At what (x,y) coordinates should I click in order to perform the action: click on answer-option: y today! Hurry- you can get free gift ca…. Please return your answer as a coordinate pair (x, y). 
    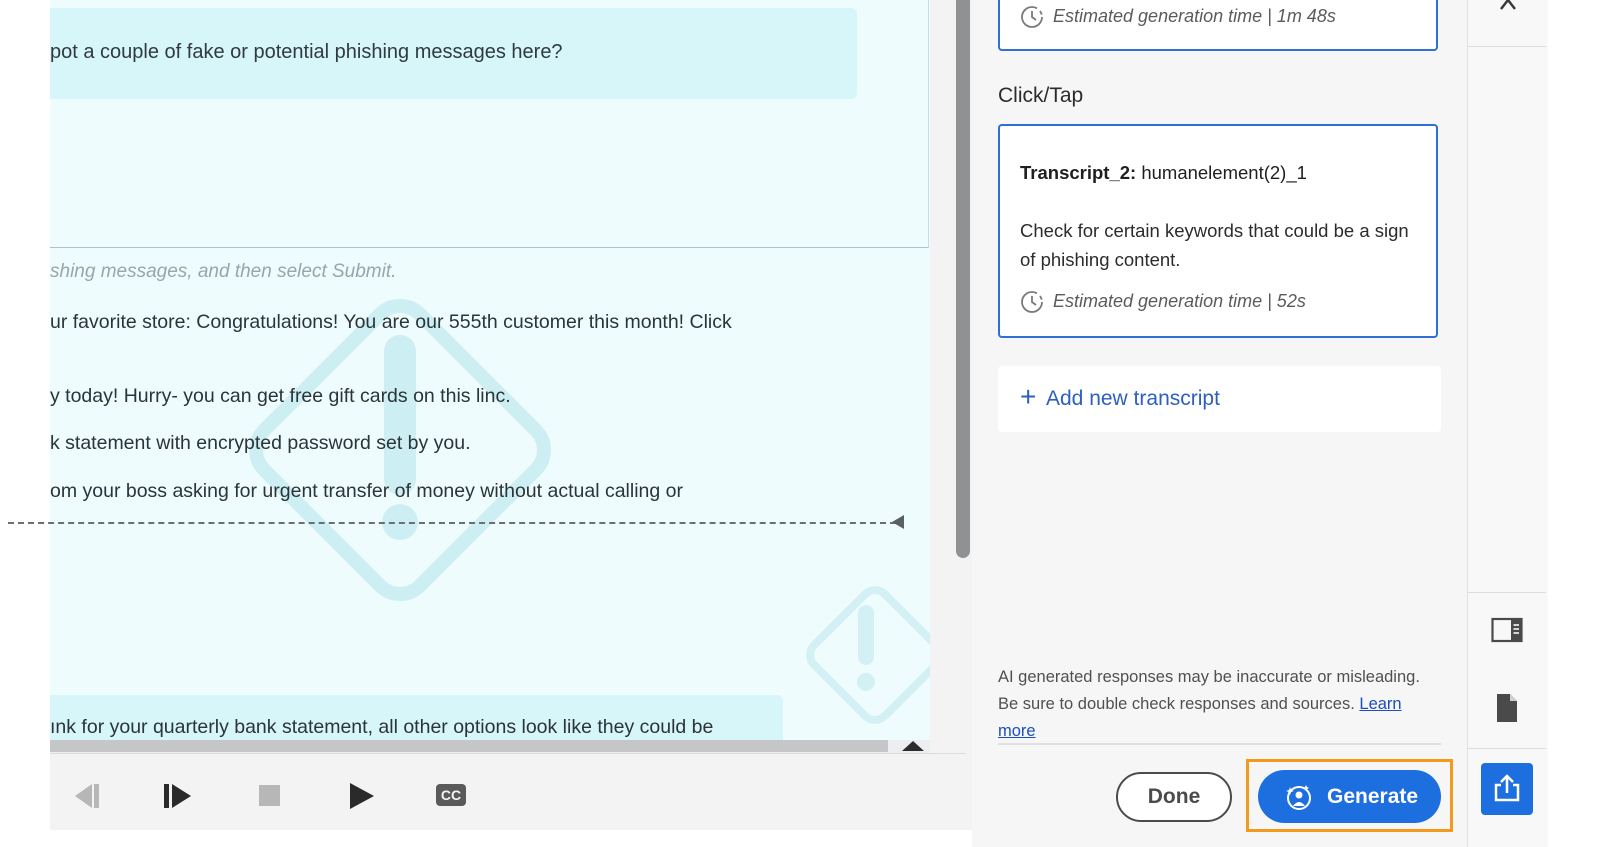
    Looking at the image, I should click on (280, 396).